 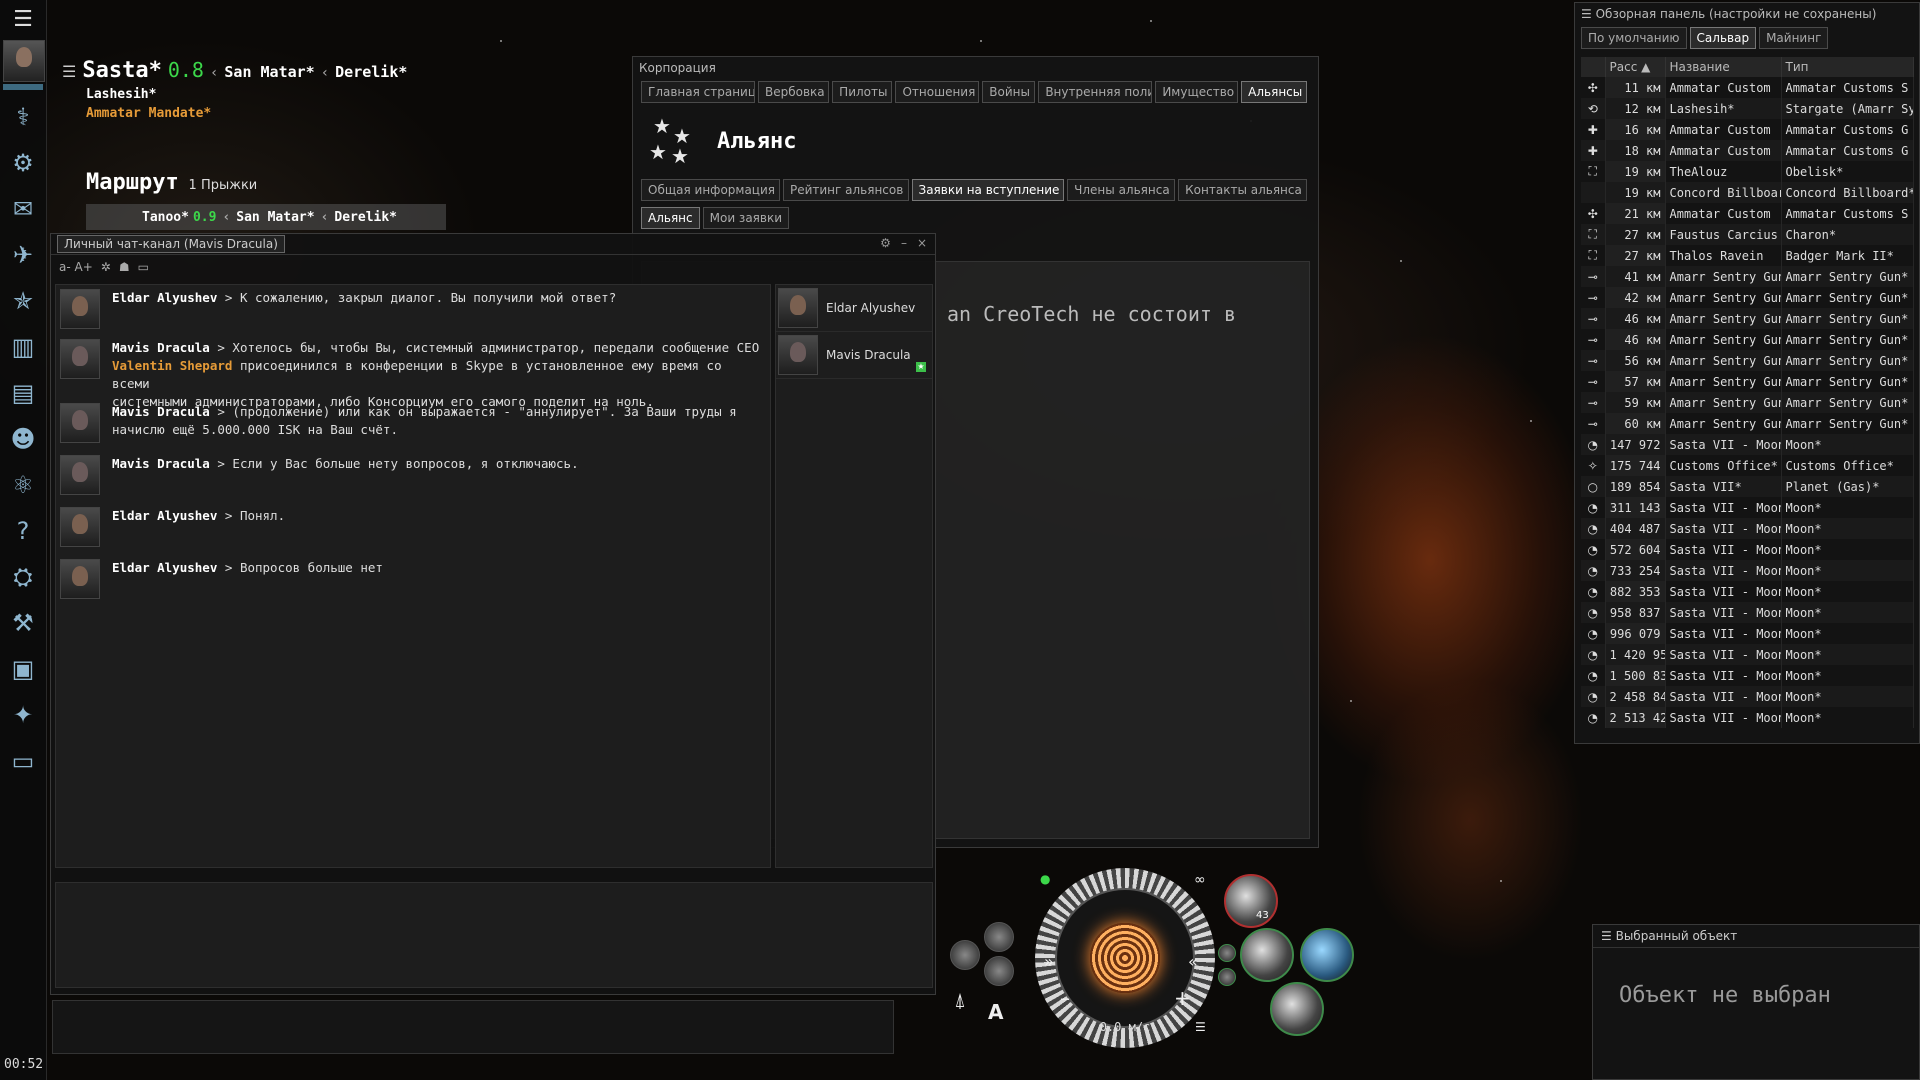 What do you see at coordinates (1747, 150) in the screenshot?
I see `table-row: ✚ 18 км Ammatar Custom Ammatar Customs G` at bounding box center [1747, 150].